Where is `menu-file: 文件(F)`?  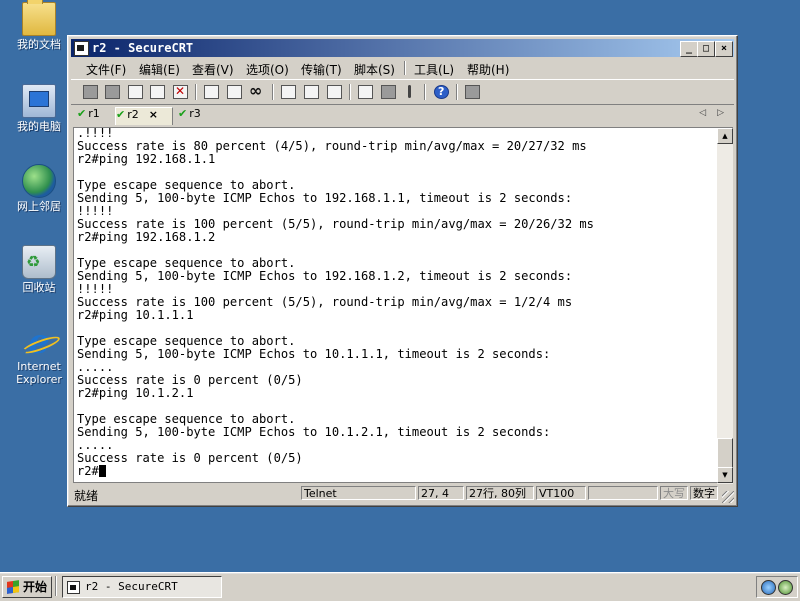 menu-file: 文件(F) is located at coordinates (106, 69).